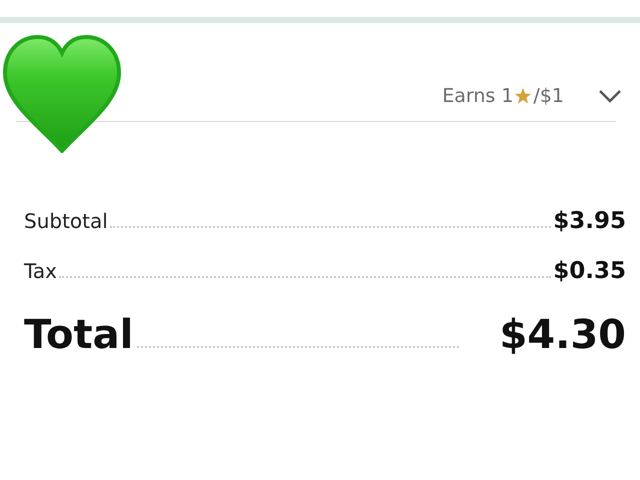 Image resolution: width=640 pixels, height=480 pixels. What do you see at coordinates (589, 271) in the screenshot?
I see `line-amount: $0.35` at bounding box center [589, 271].